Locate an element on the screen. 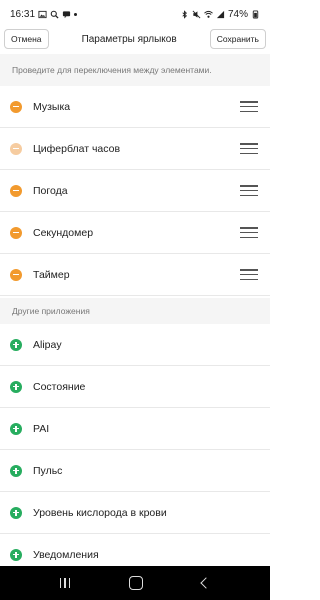  list-item-label: Уровень кислорода в крови is located at coordinates (100, 512).